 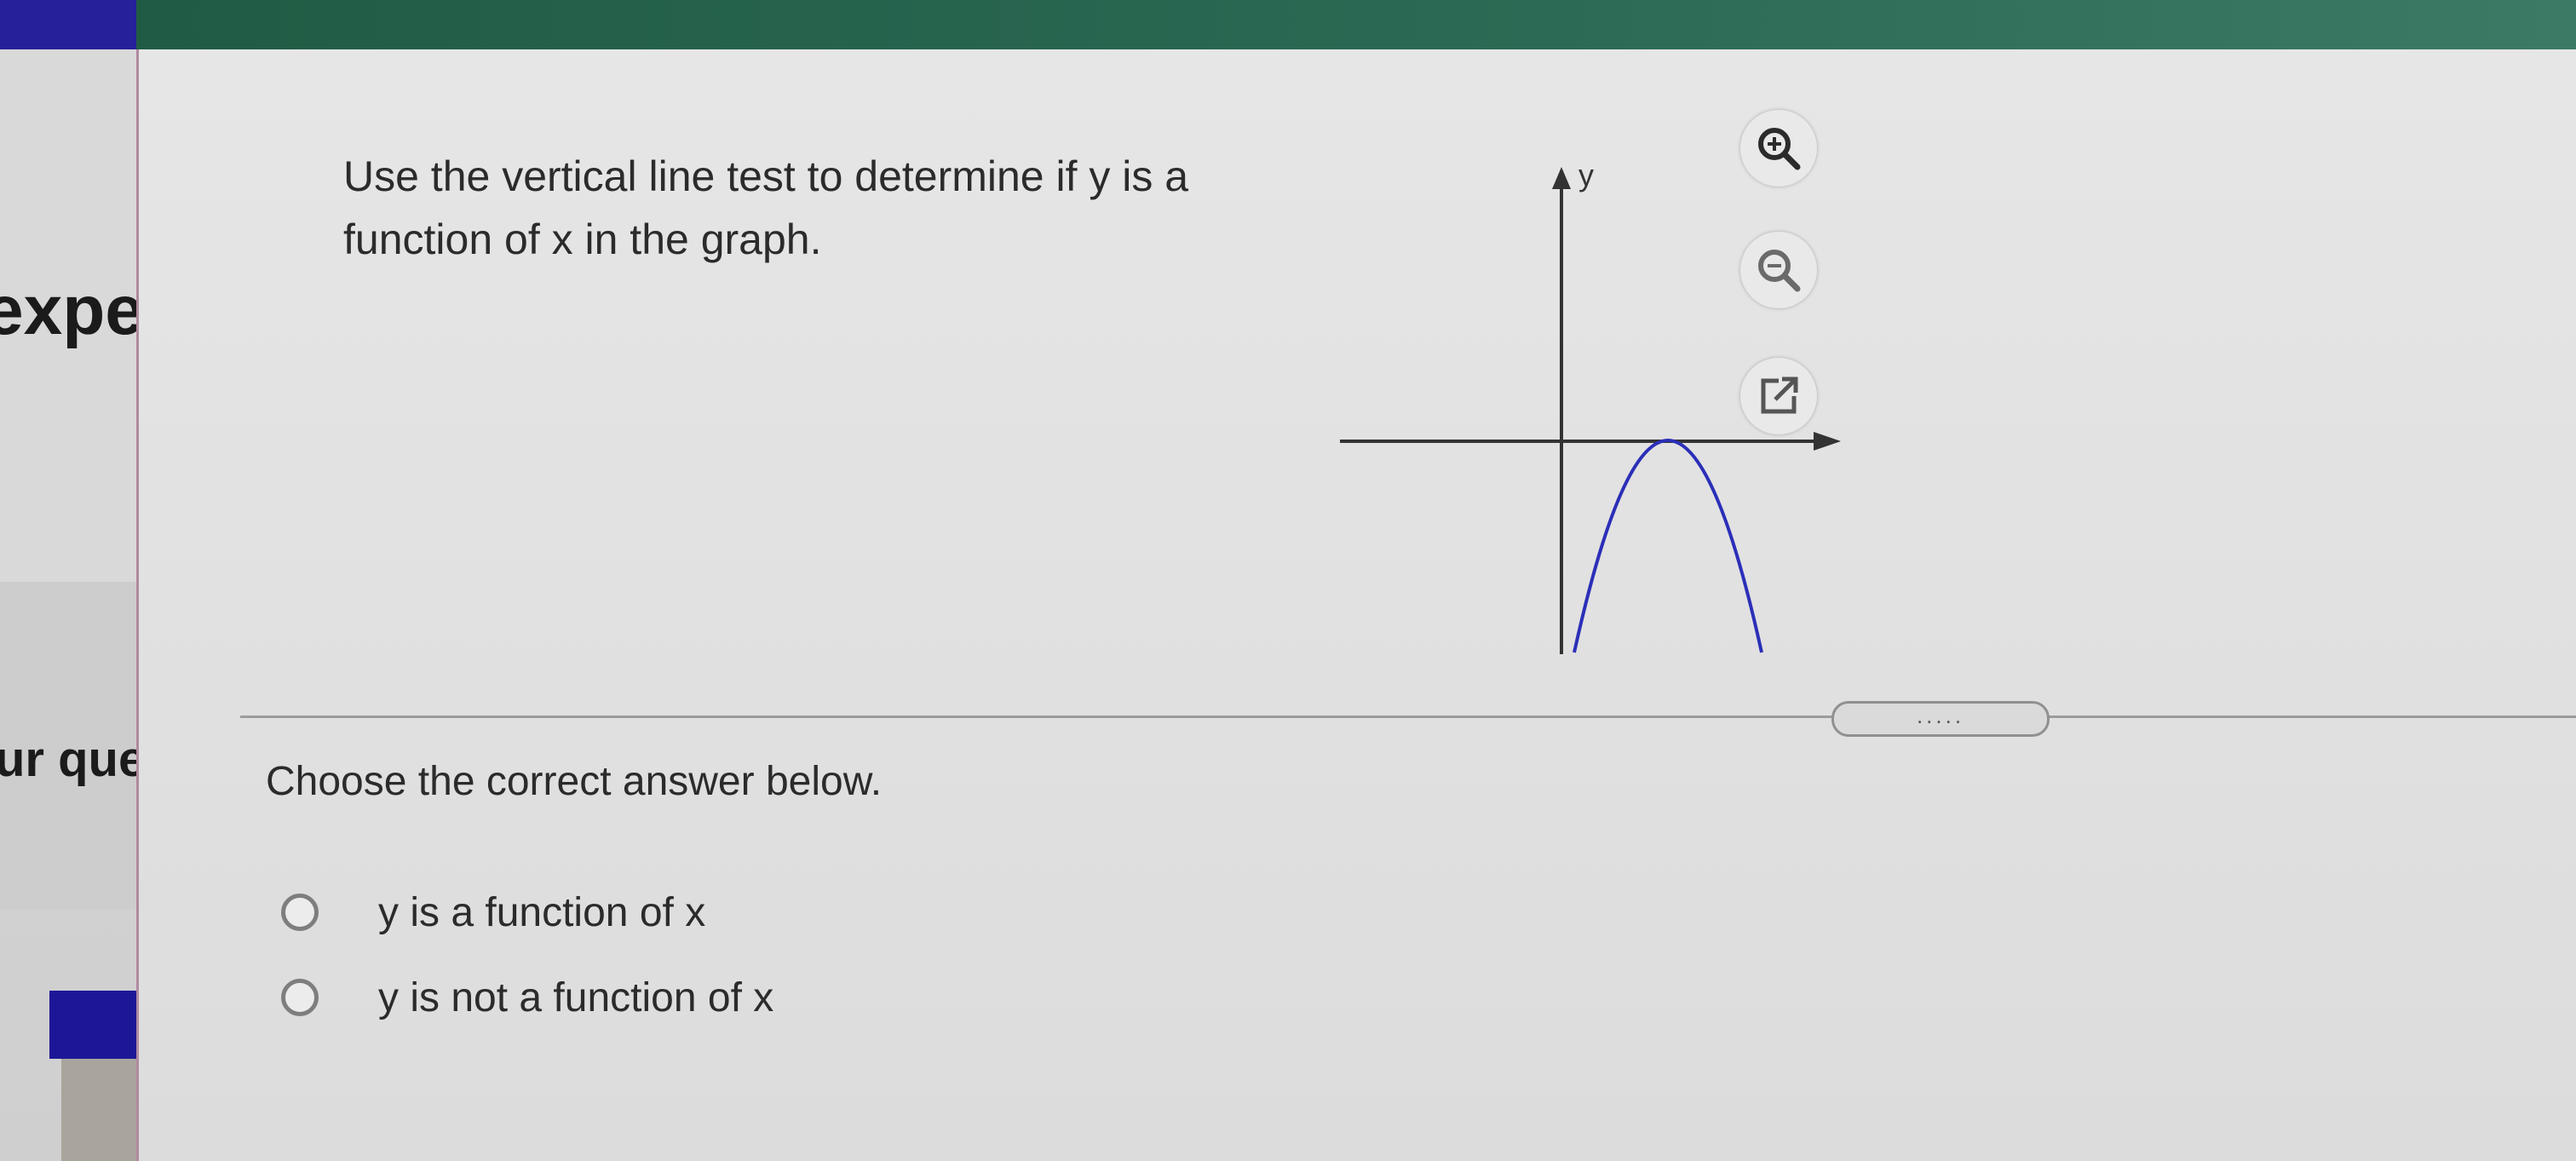 What do you see at coordinates (542, 912) in the screenshot?
I see `option-label: y is a function of x` at bounding box center [542, 912].